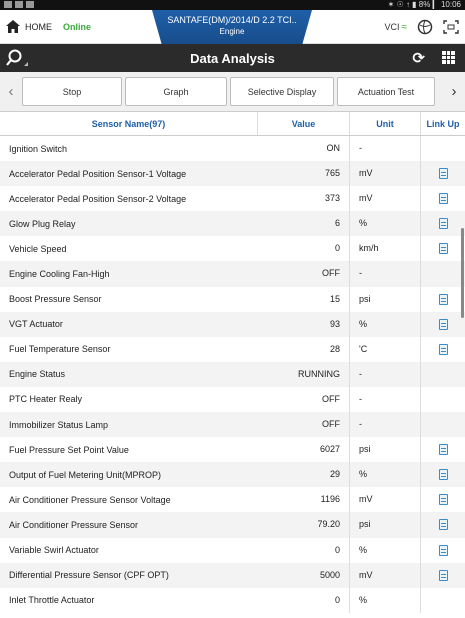 The image size is (465, 618). I want to click on grid-menu-icon, so click(448, 57).